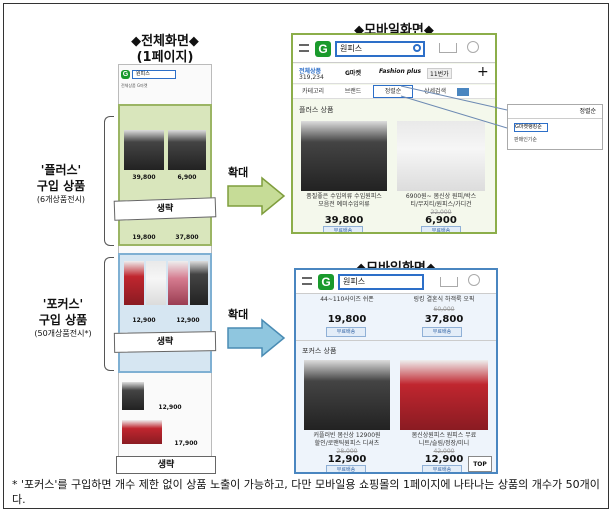 The image size is (613, 513). What do you see at coordinates (144, 177) in the screenshot?
I see `full-plus-price-1: 39,800` at bounding box center [144, 177].